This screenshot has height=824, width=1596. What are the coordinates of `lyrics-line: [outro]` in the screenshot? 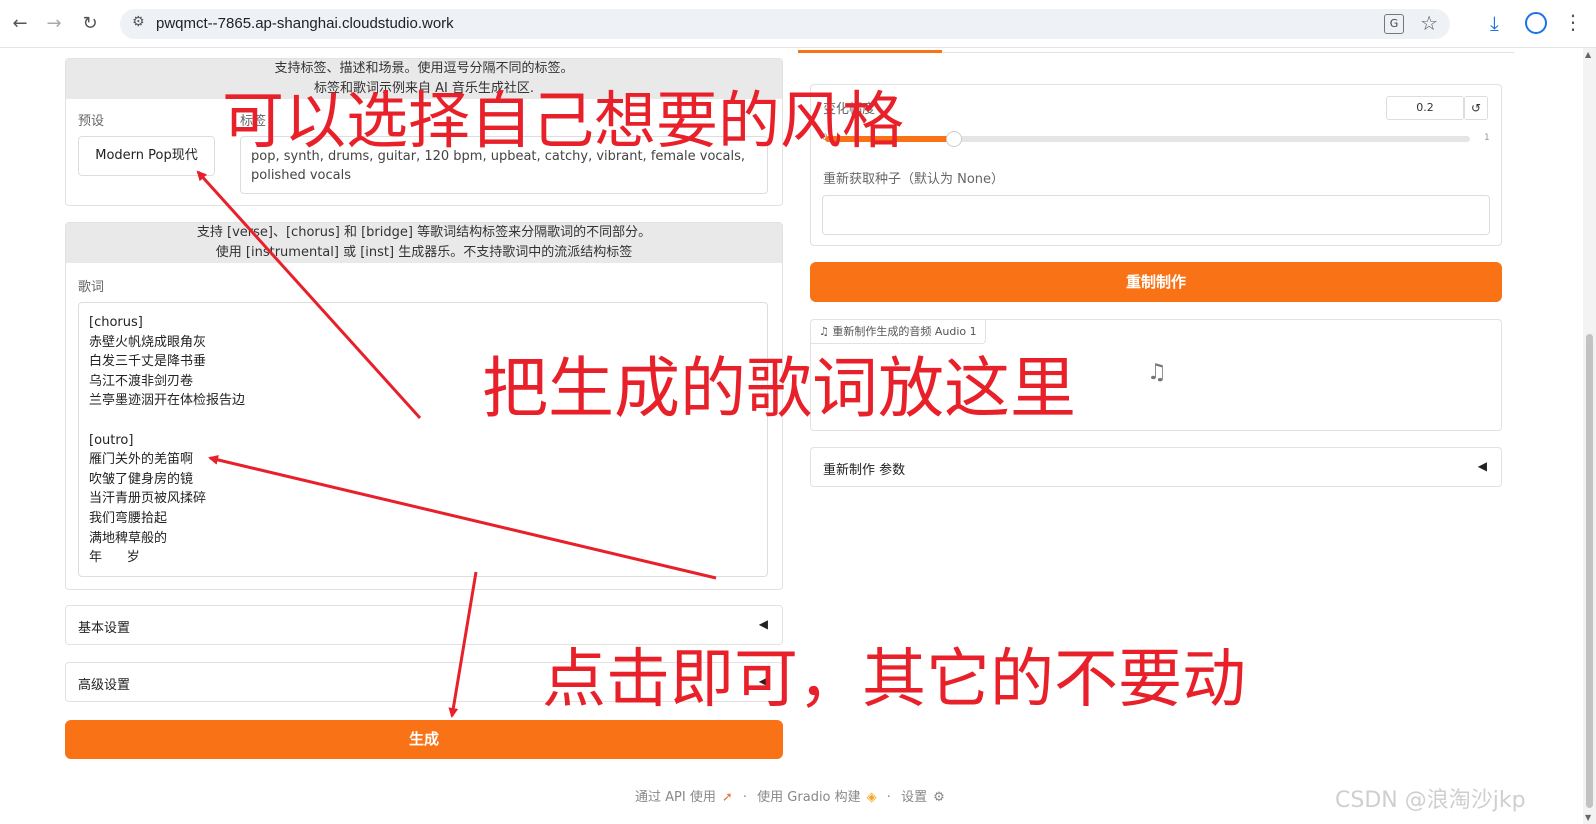 It's located at (111, 440).